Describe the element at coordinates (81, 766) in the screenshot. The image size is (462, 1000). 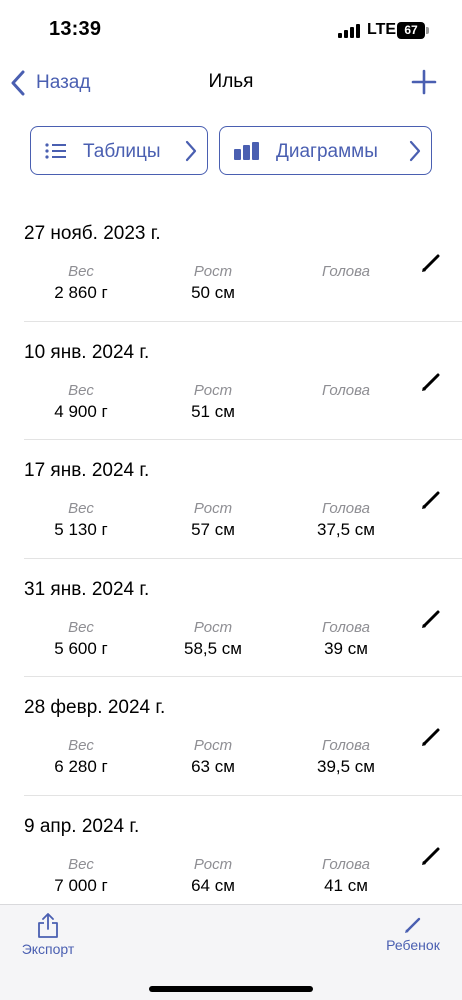
I see `weight-value: 6 280 г` at that location.